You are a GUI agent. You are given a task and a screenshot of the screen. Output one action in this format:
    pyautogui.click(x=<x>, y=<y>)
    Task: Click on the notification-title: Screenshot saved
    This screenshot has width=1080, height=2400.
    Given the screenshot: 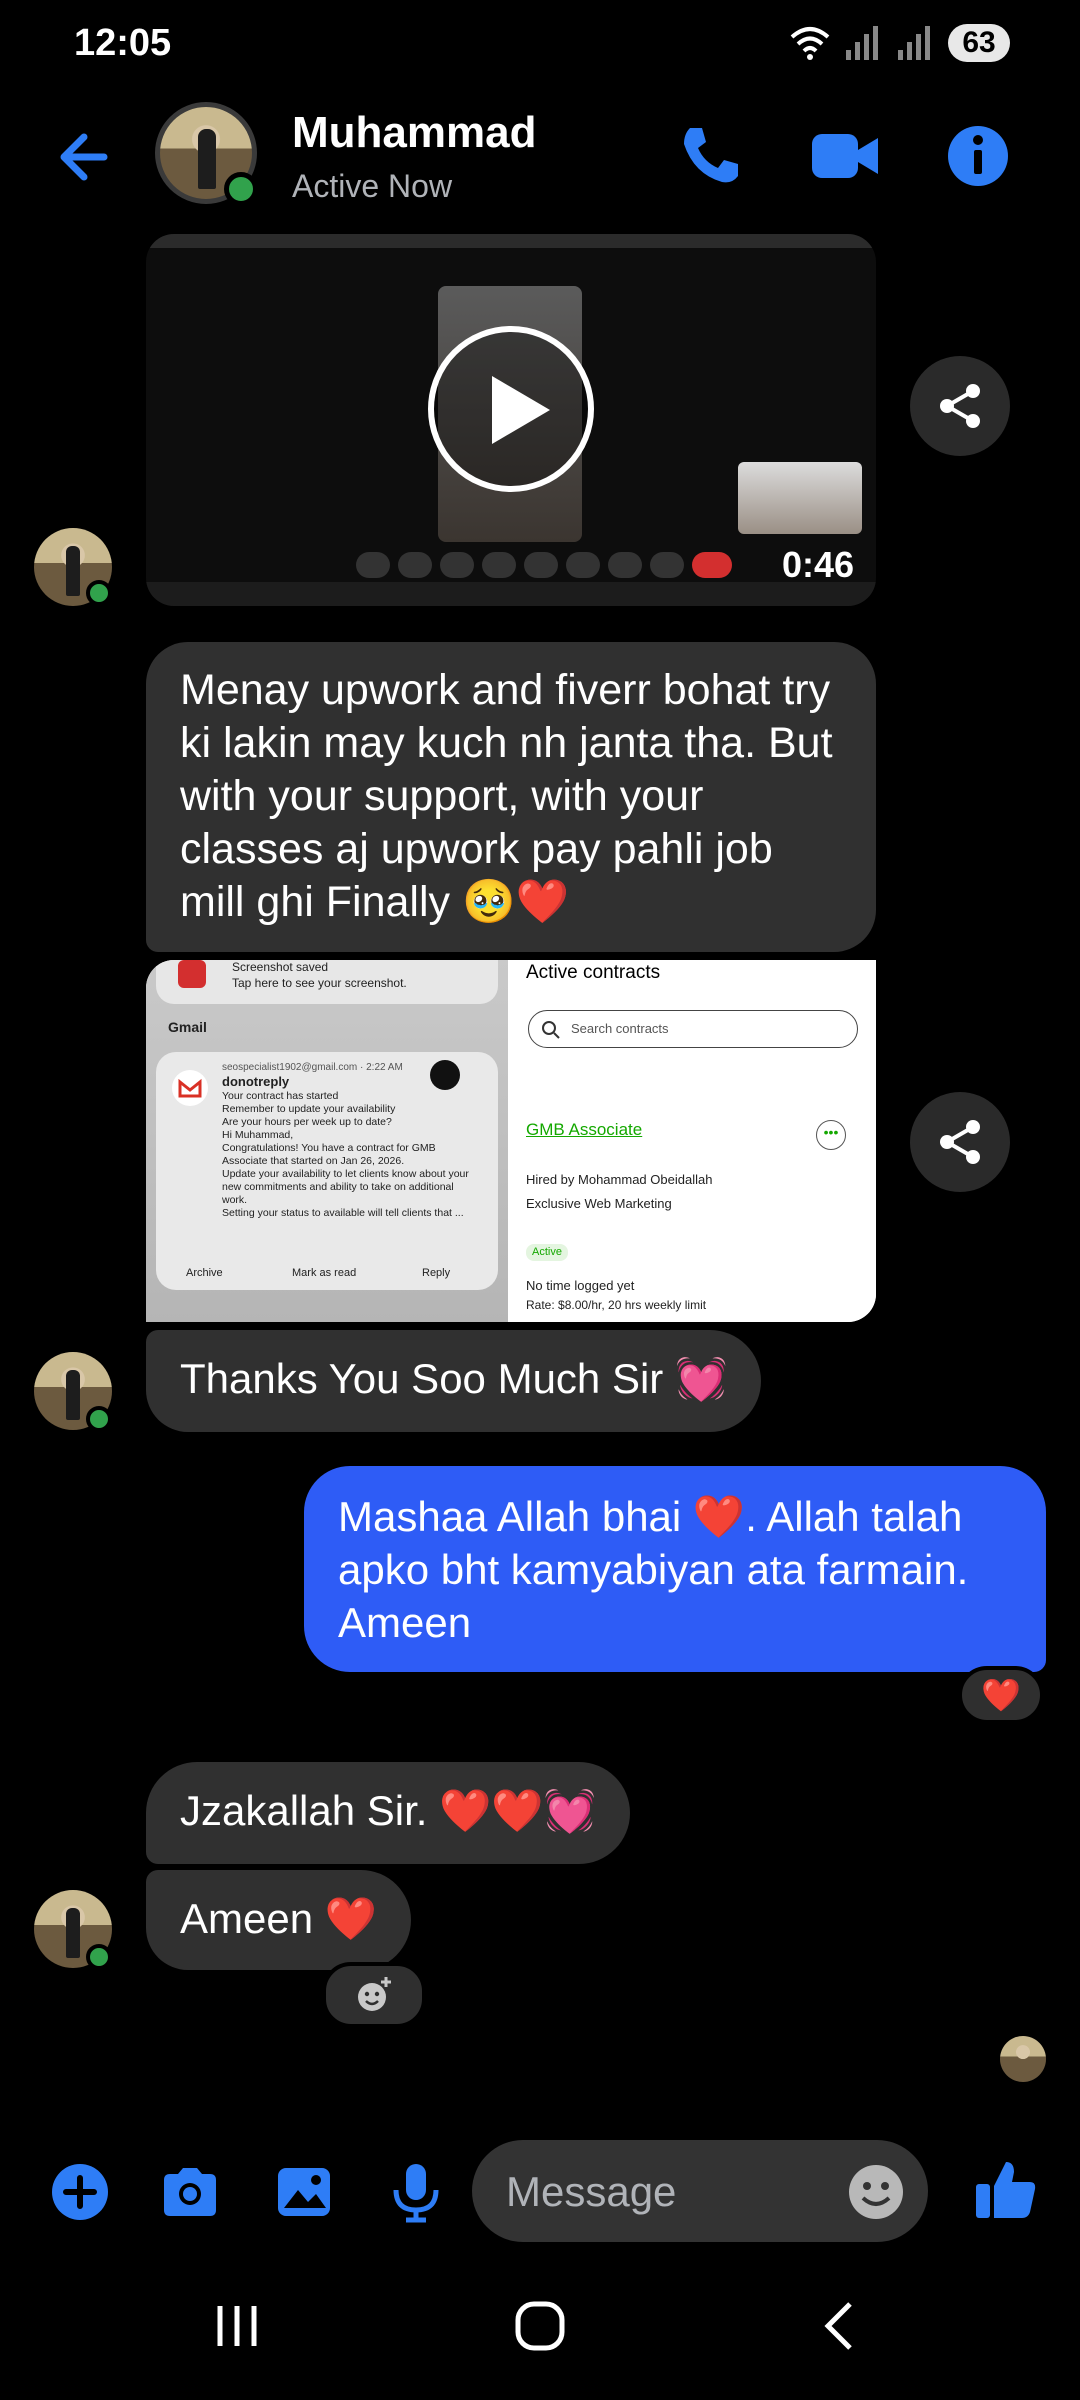 What is the action you would take?
    pyautogui.click(x=280, y=967)
    